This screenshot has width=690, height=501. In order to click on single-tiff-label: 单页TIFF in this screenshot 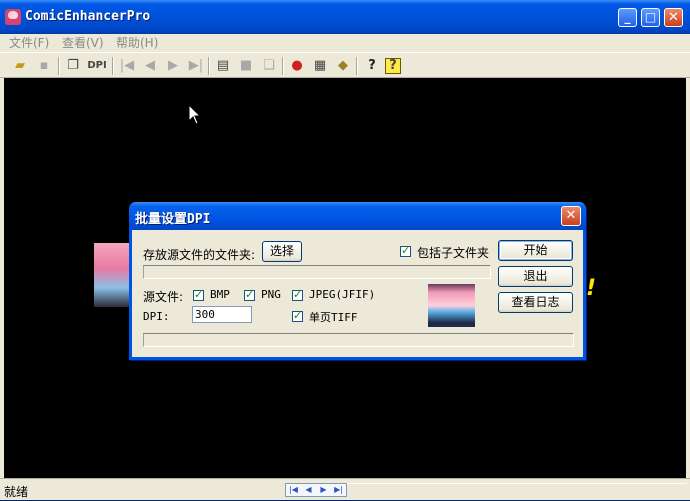, I will do `click(333, 317)`.